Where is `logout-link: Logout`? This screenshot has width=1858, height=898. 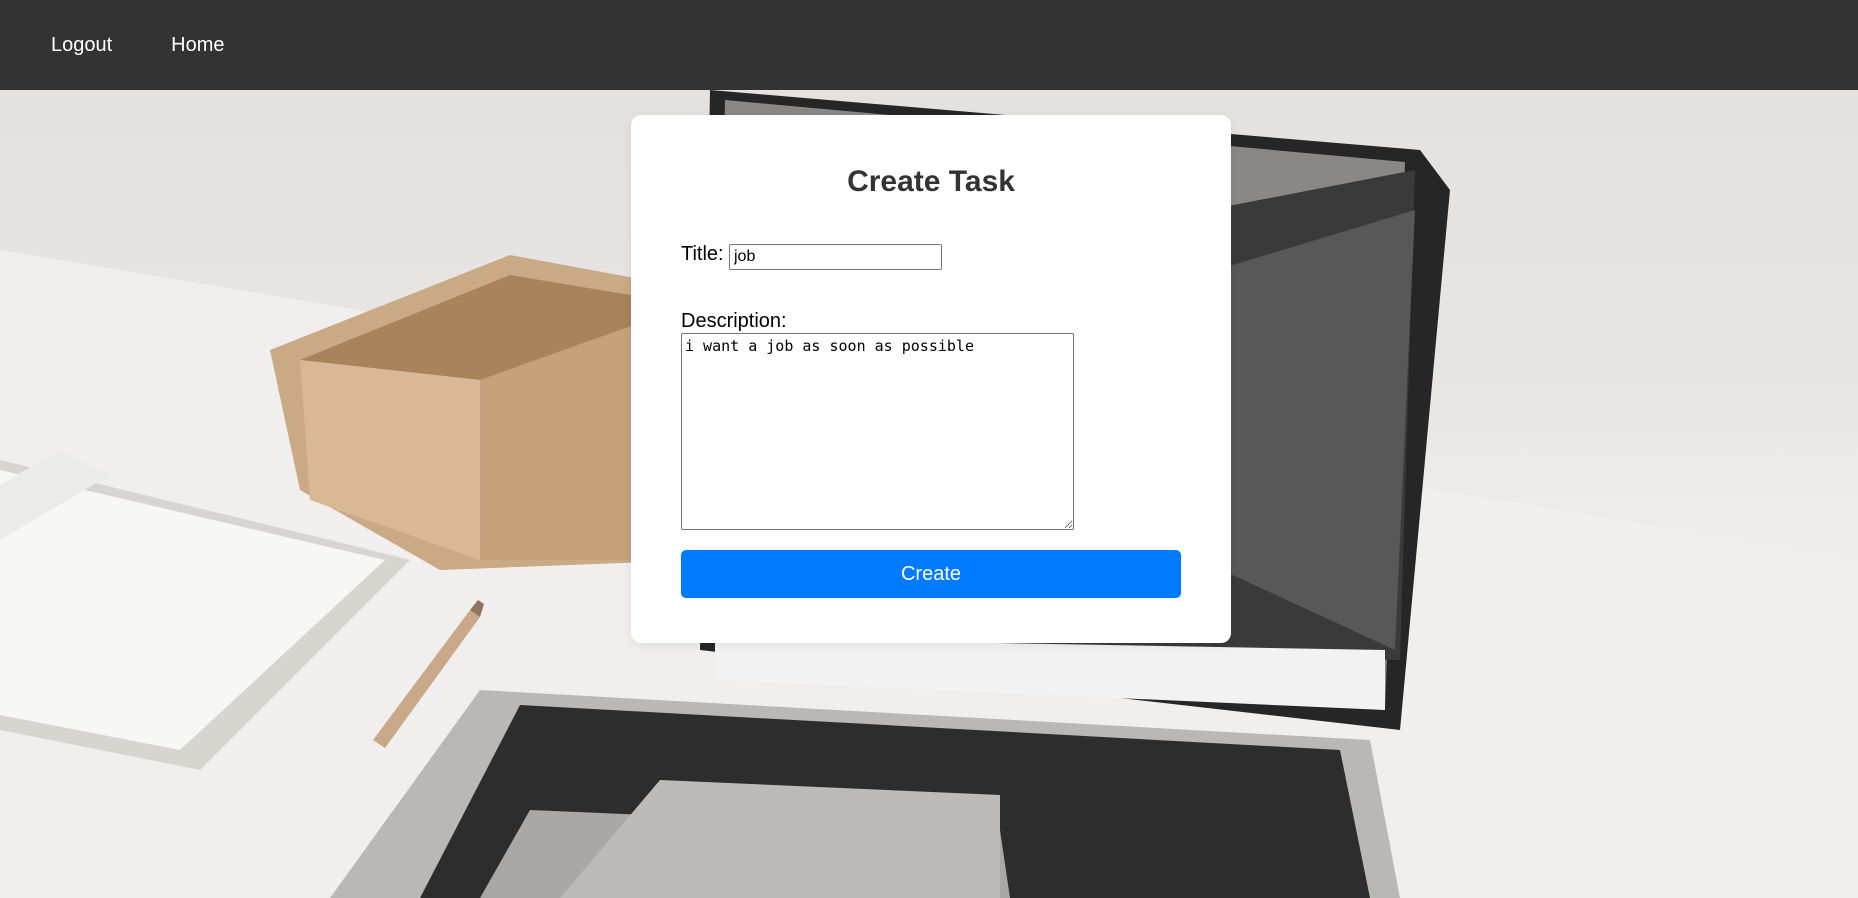 logout-link: Logout is located at coordinates (81, 45).